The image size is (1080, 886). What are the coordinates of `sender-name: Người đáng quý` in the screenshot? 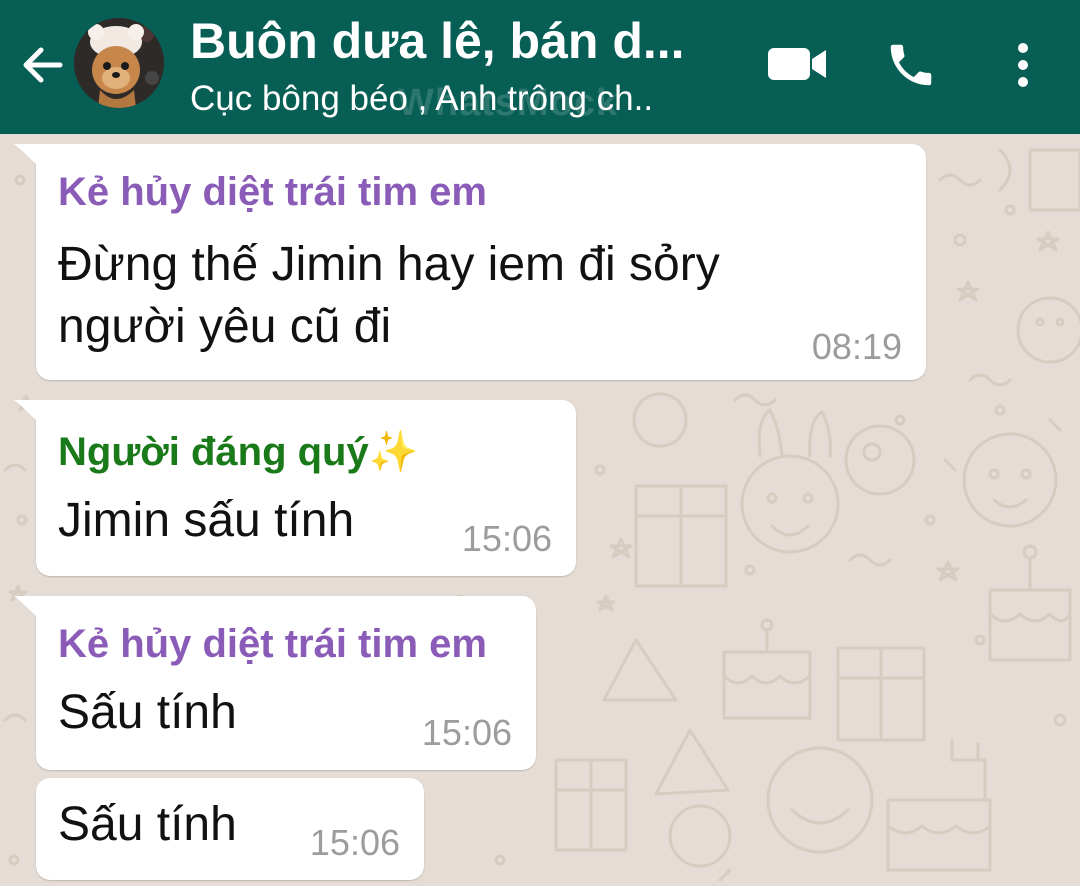 It's located at (213, 452).